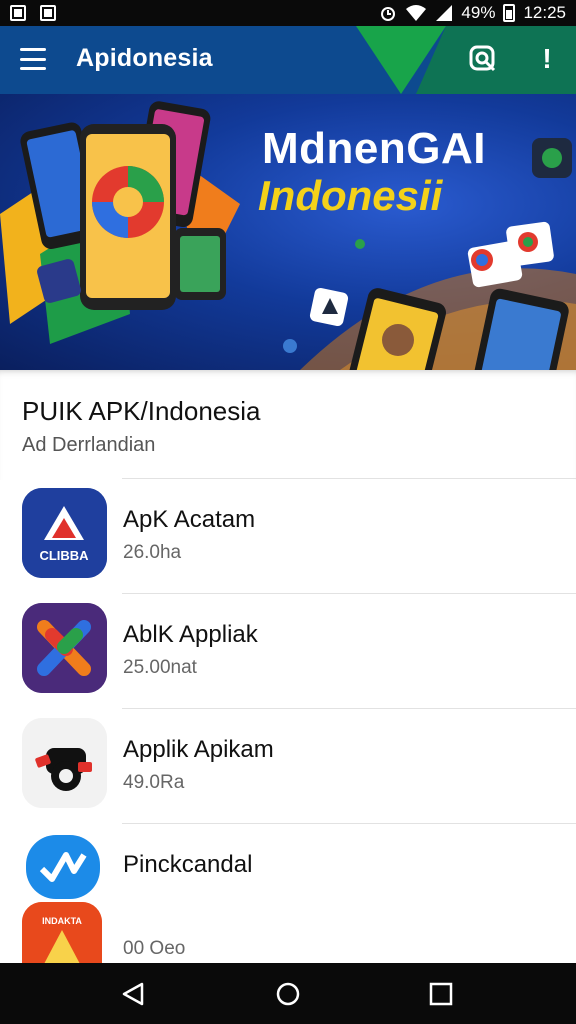  I want to click on gallery-notification-icon, so click(48, 13).